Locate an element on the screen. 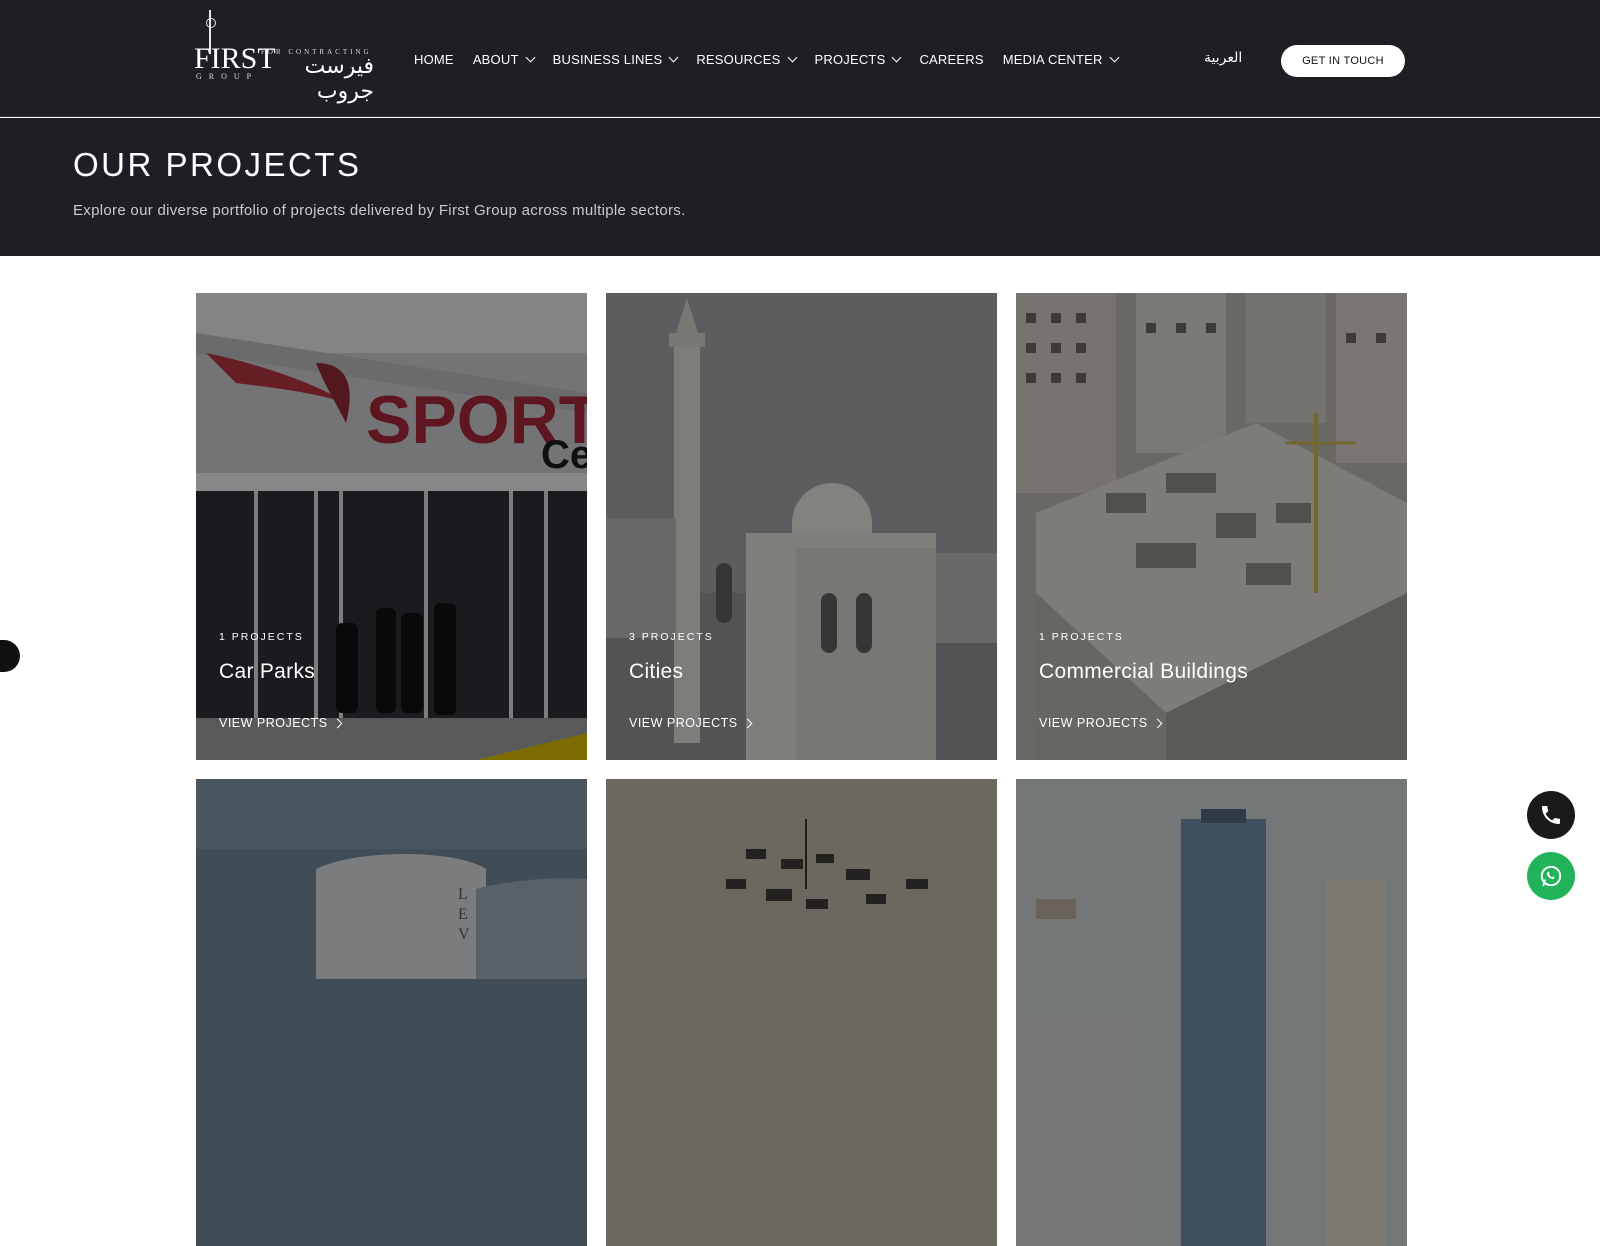  nav-business-lines-label: BUSINESS LINES is located at coordinates (607, 59).